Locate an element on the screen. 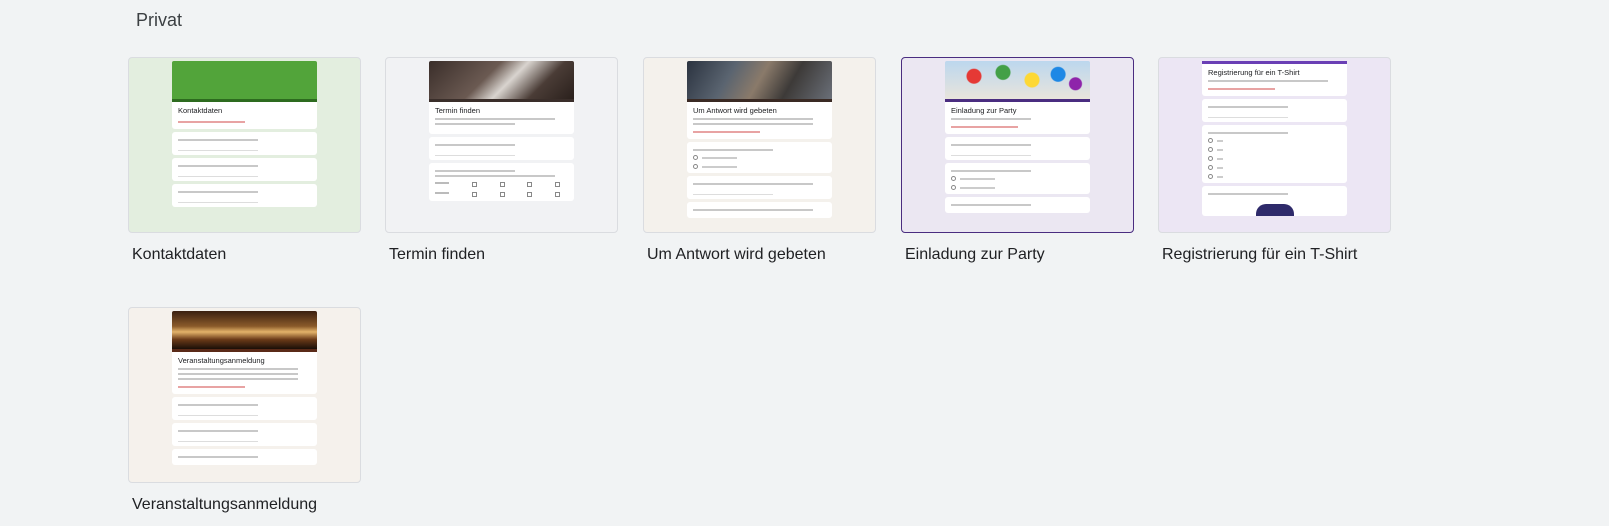 This screenshot has height=526, width=1609. form-preview-title: Um Antwort wird gebeten is located at coordinates (735, 110).